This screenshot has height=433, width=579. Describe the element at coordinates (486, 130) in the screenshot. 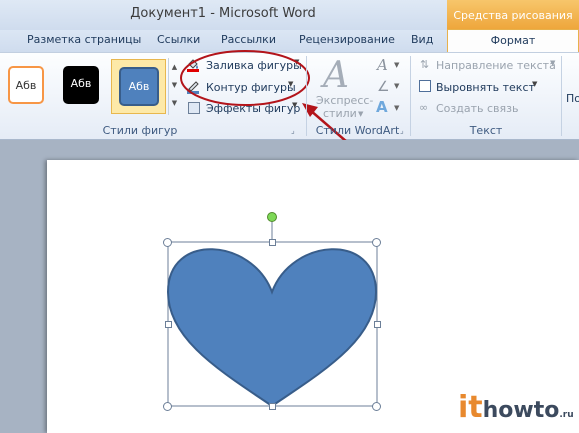

I see `text-group-label: Текст` at that location.